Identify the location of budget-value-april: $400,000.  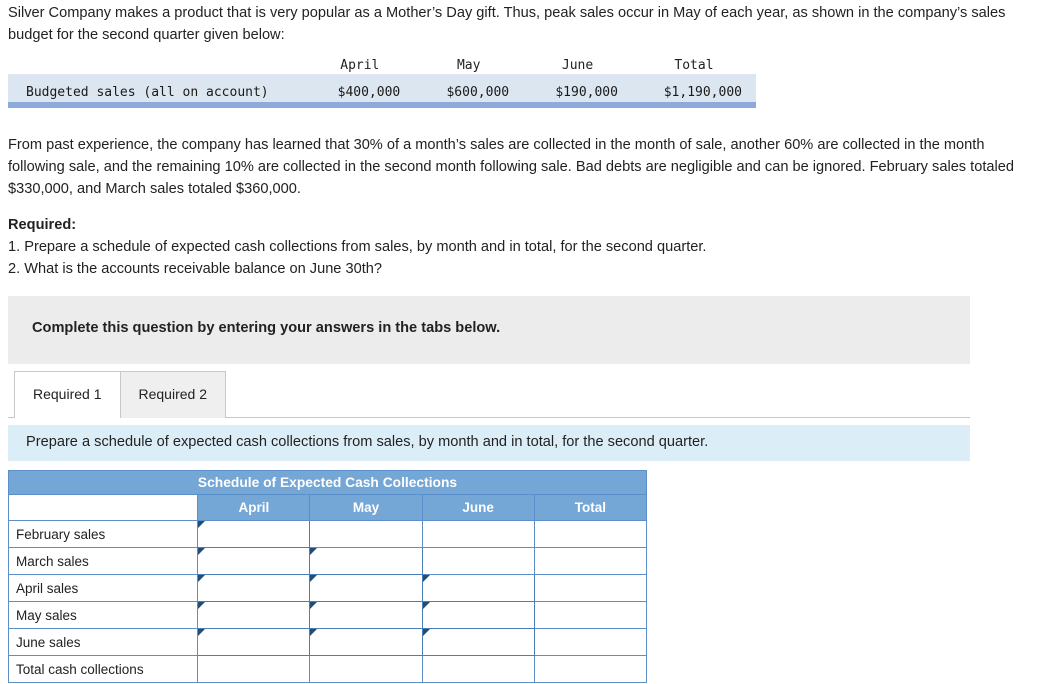
(360, 88).